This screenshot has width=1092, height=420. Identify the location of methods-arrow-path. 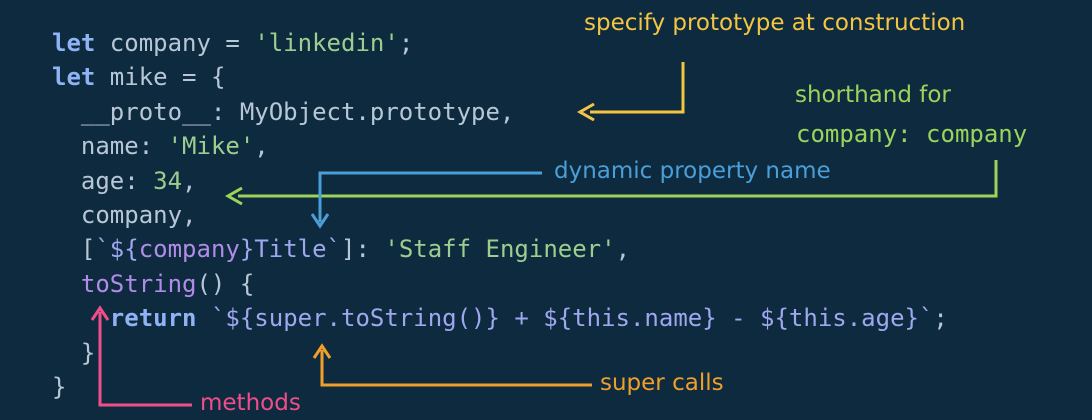
(145, 359).